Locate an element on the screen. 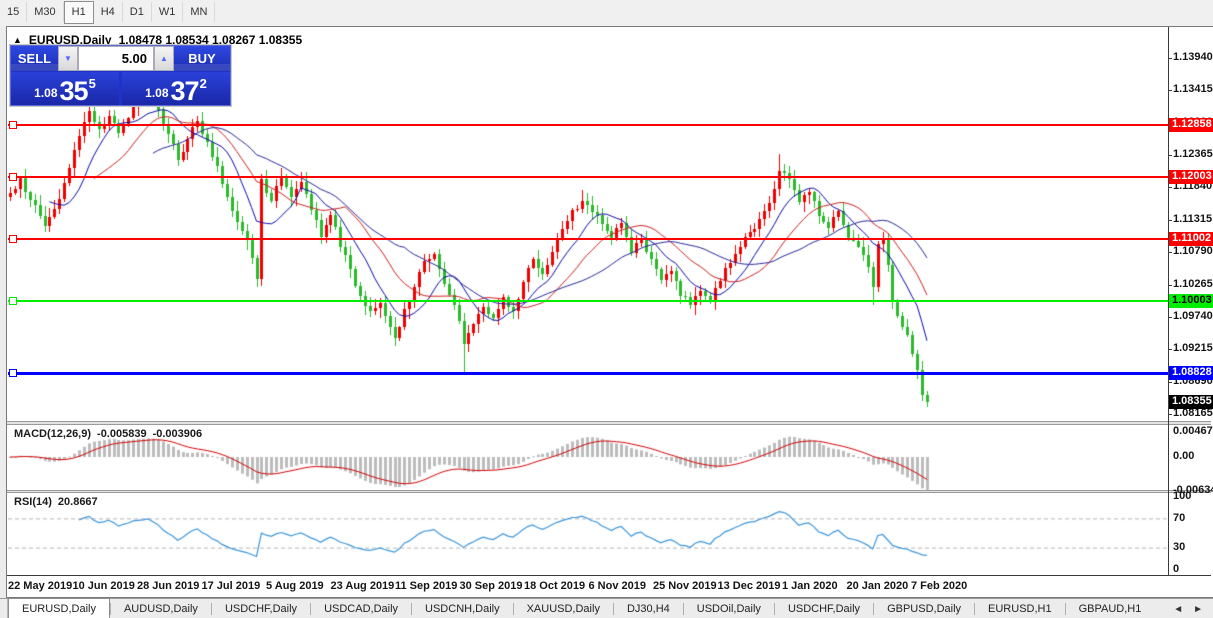  bid-price-pip-digit: 5 is located at coordinates (92, 83).